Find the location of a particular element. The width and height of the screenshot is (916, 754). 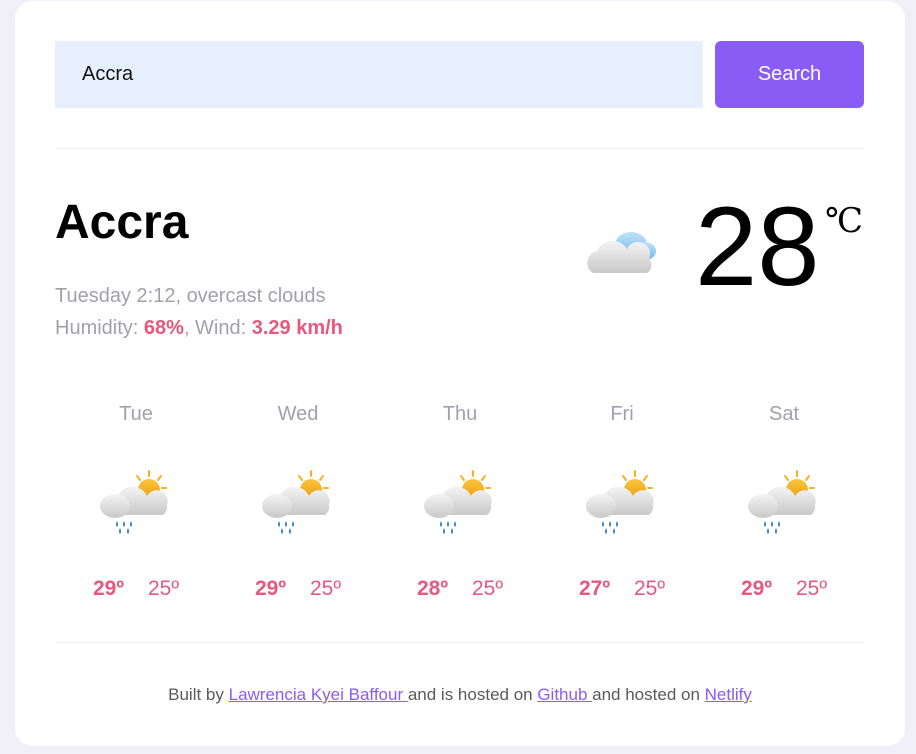

forecast-day: Sat 29º 25º is located at coordinates (784, 508).